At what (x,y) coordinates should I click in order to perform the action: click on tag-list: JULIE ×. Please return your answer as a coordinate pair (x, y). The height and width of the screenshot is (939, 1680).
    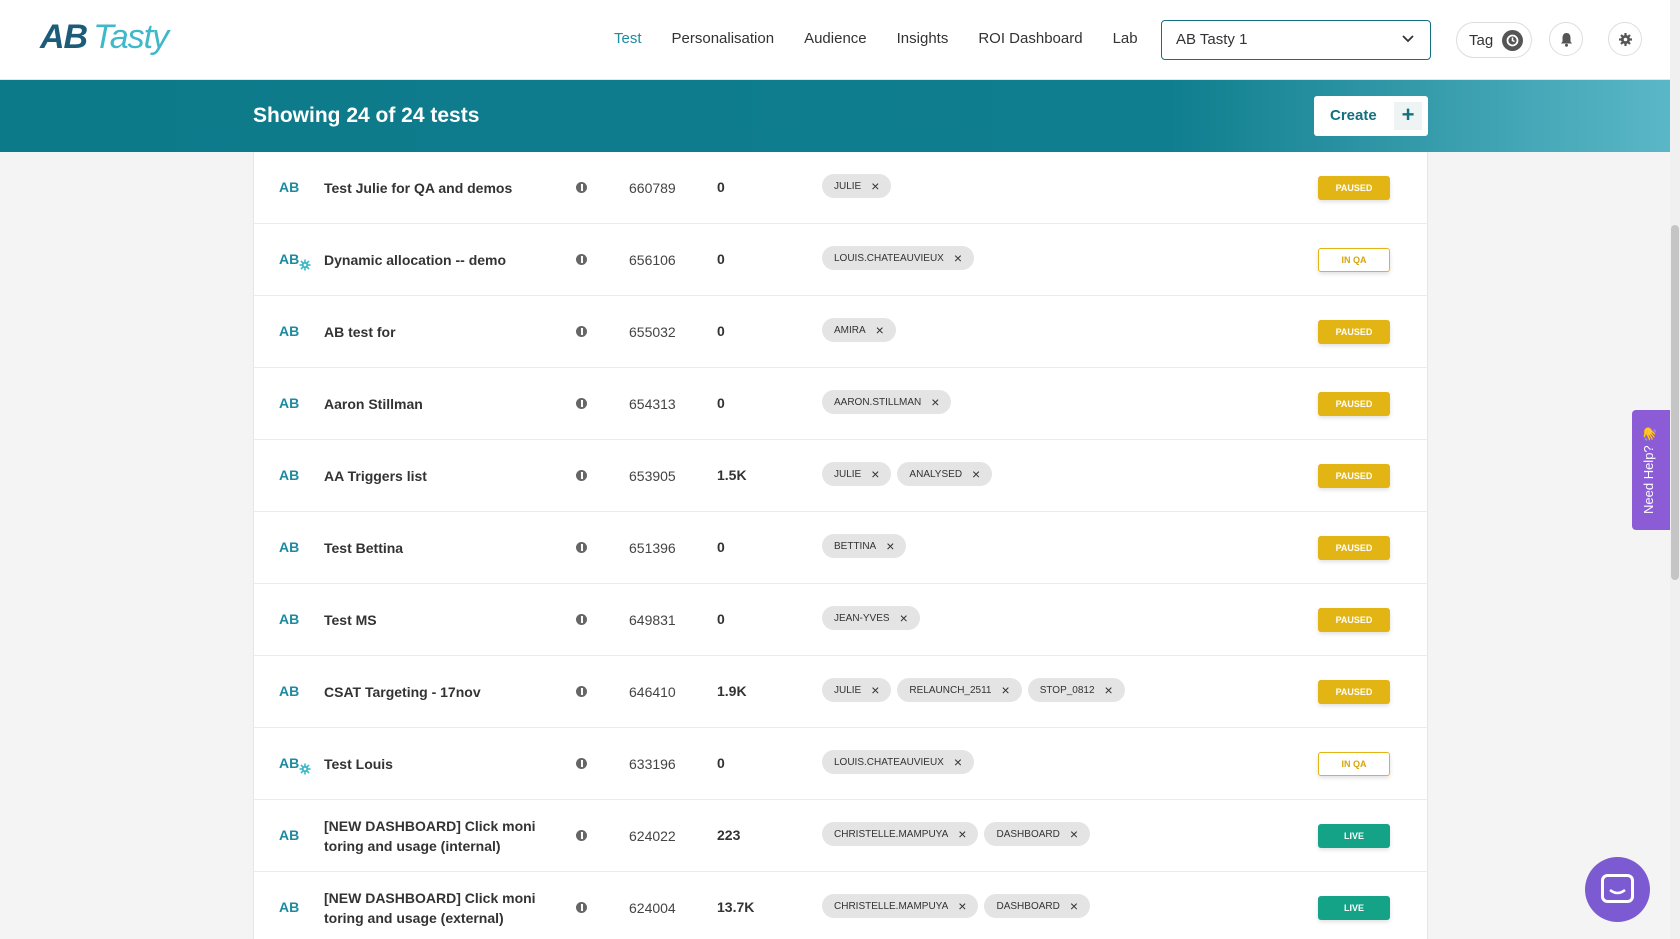
    Looking at the image, I should click on (857, 186).